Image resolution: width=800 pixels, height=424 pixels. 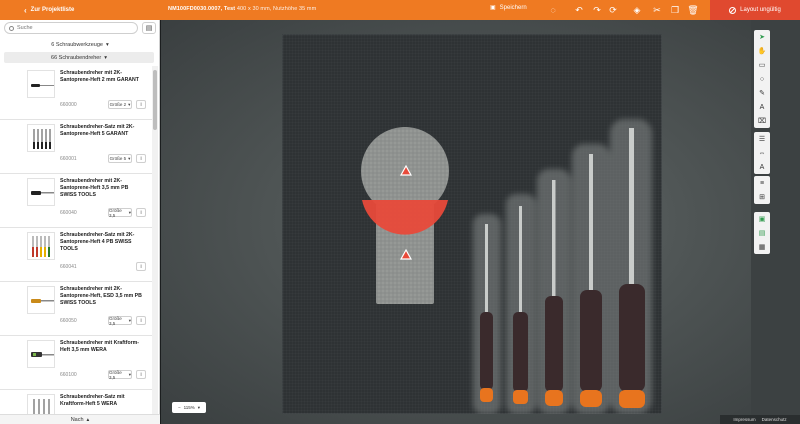 What do you see at coordinates (657, 10) in the screenshot?
I see `cut-icon: ✂` at bounding box center [657, 10].